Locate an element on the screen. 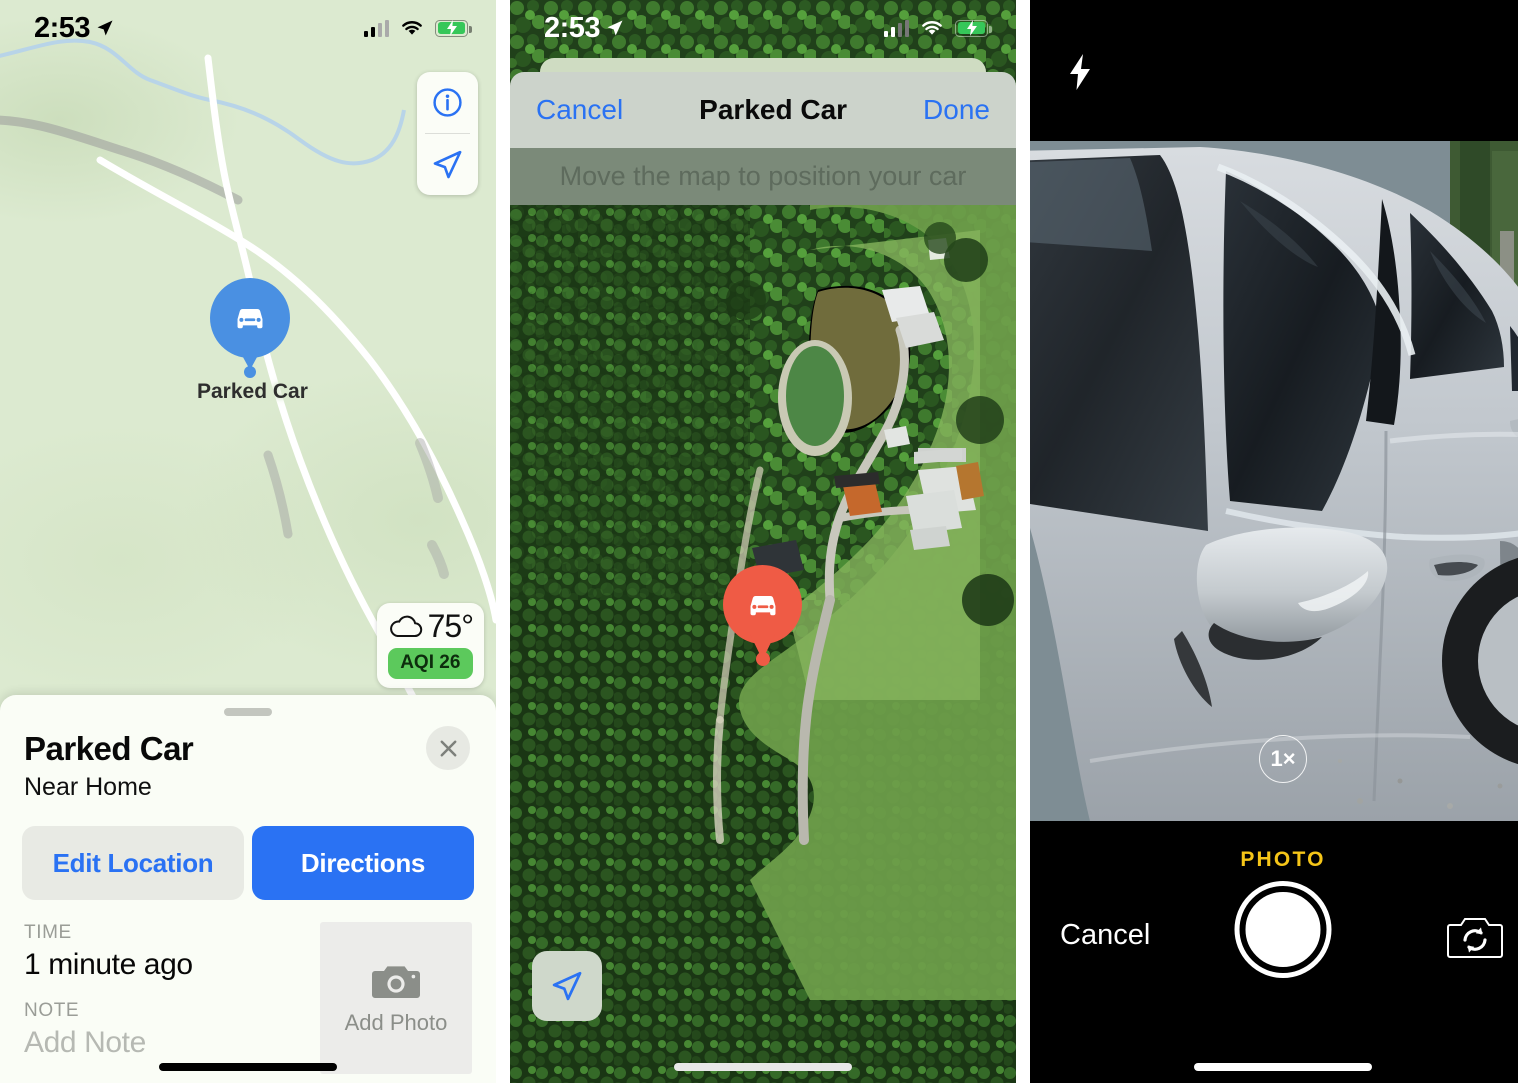  close-x-icon is located at coordinates (448, 748).